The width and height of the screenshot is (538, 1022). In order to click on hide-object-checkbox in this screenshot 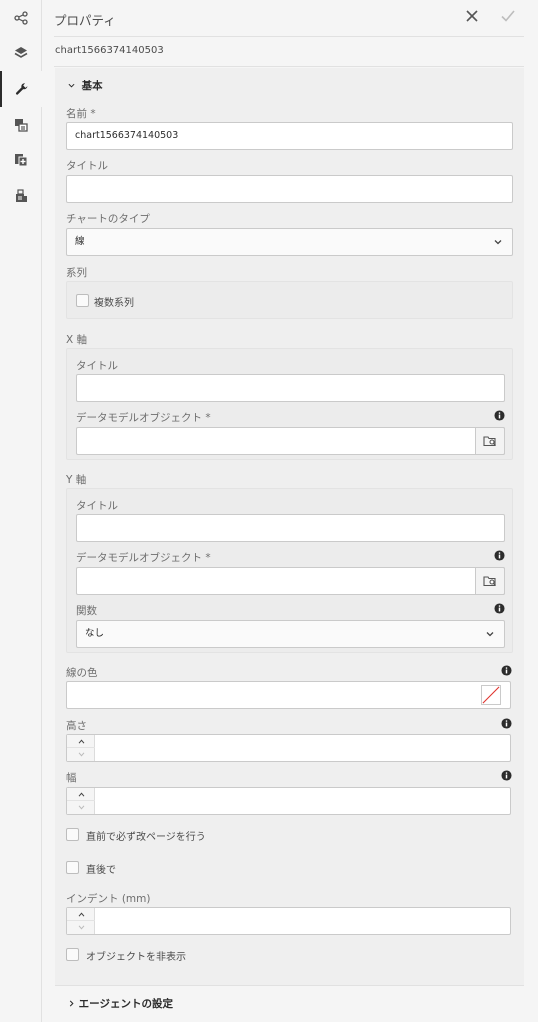, I will do `click(72, 954)`.